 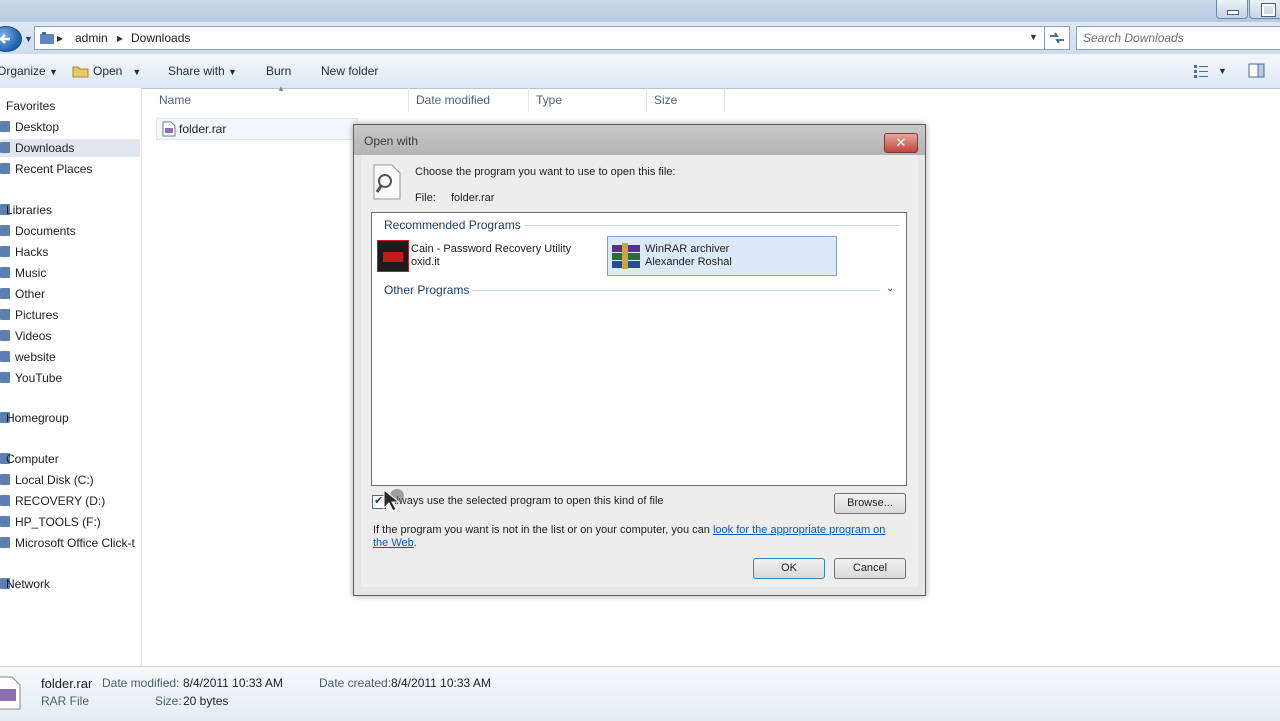 I want to click on dialog-close-button: ✕, so click(x=901, y=143).